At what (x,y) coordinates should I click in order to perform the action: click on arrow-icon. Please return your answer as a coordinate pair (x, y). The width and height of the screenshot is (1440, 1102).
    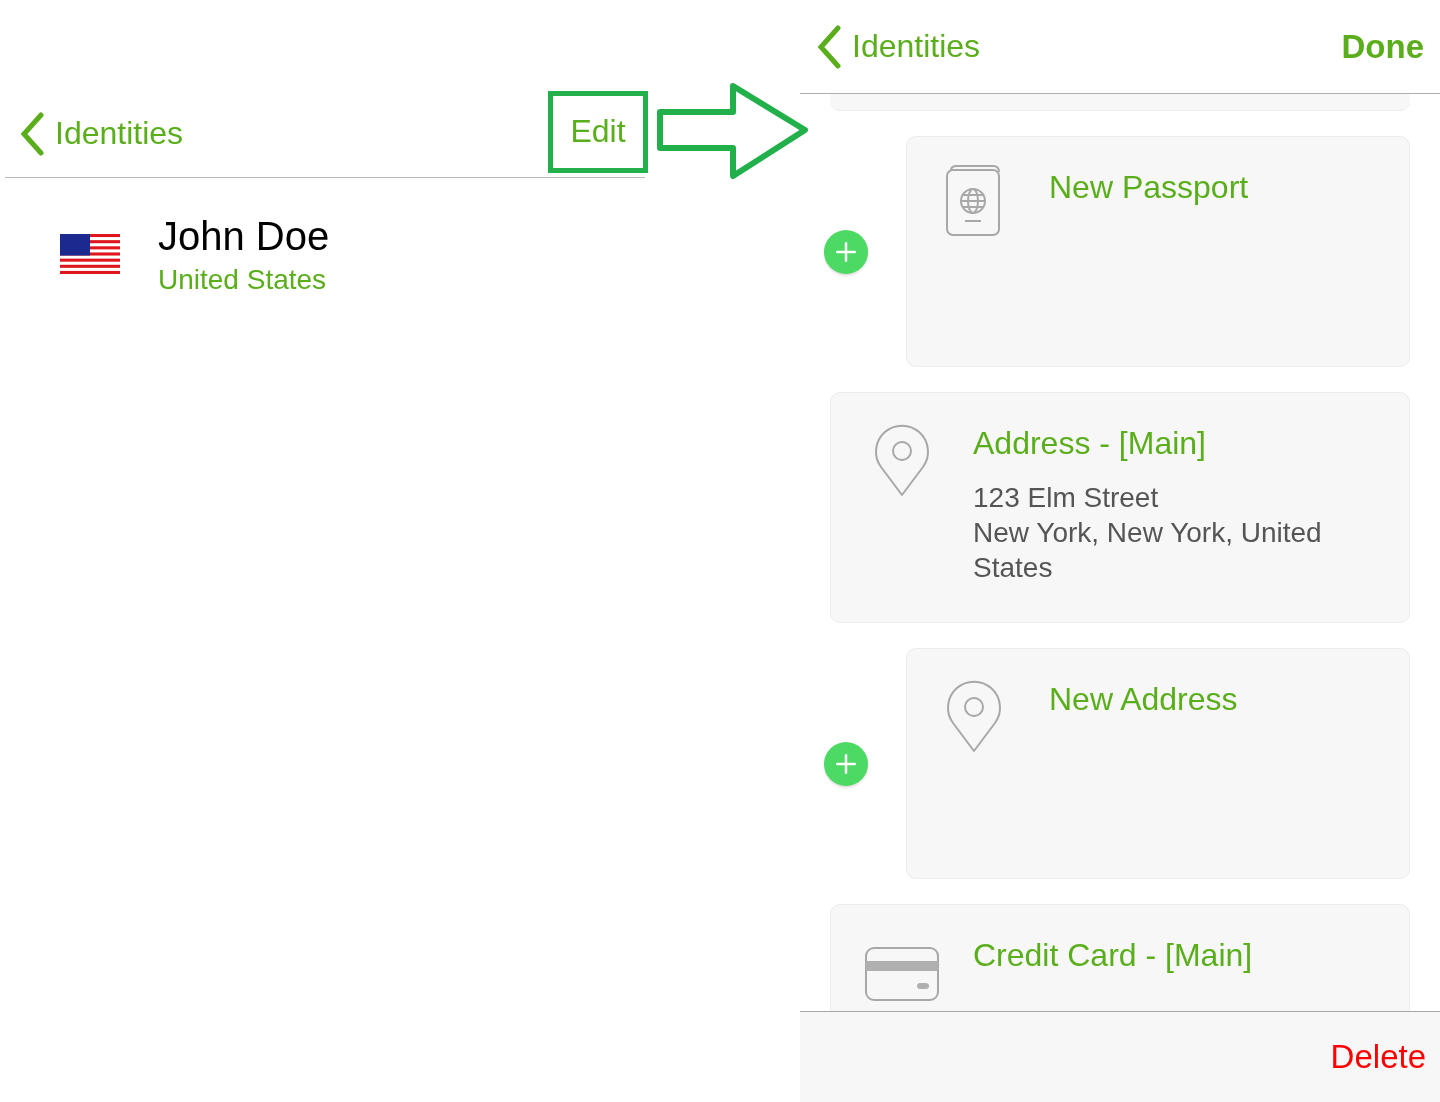
    Looking at the image, I should click on (733, 132).